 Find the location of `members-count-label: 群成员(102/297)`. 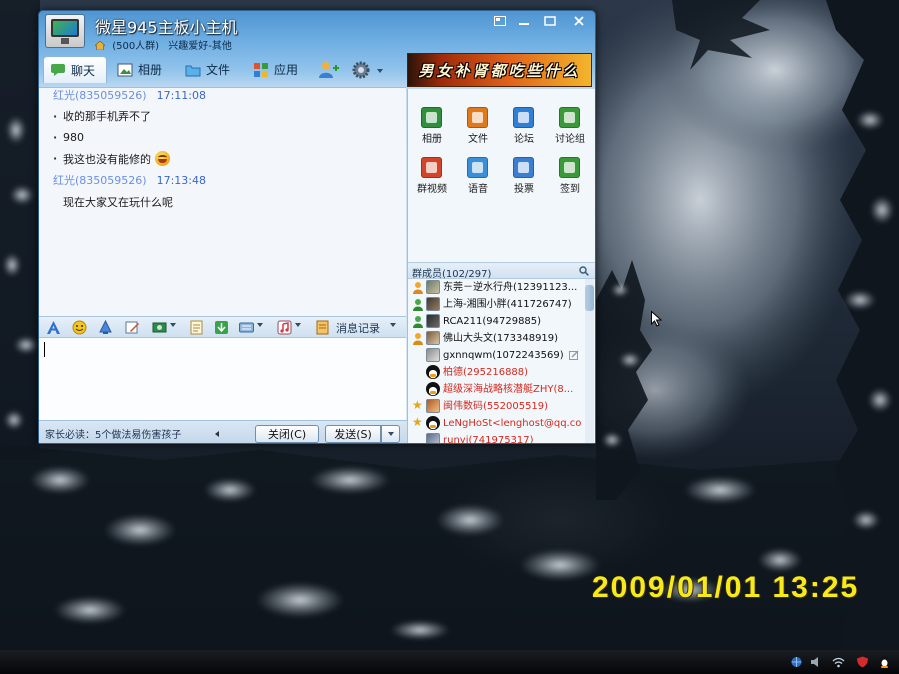

members-count-label: 群成员(102/297) is located at coordinates (452, 274).